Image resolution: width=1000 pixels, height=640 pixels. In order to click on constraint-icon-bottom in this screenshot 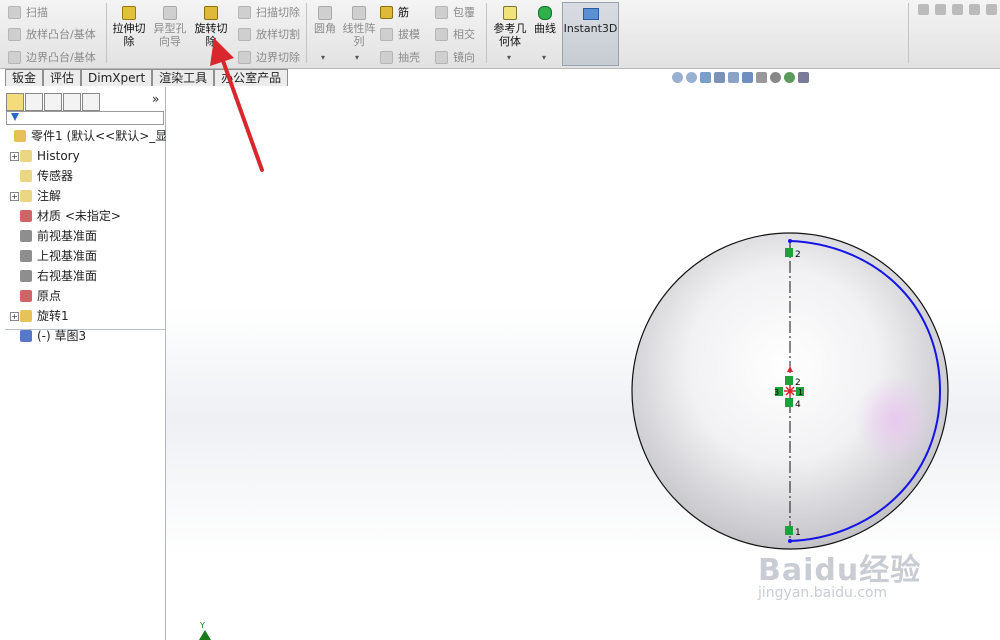, I will do `click(789, 530)`.